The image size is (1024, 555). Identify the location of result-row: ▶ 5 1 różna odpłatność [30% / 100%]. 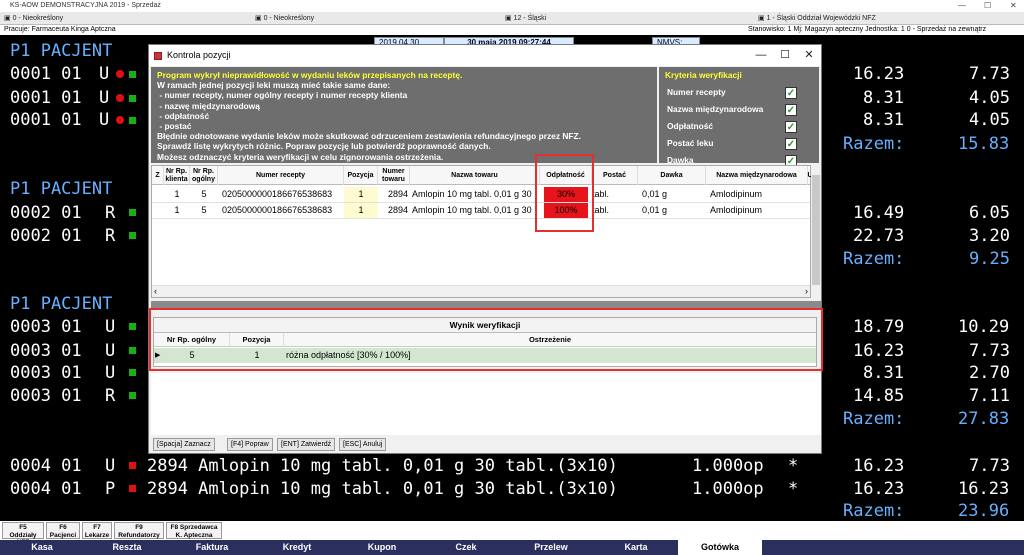
(485, 355).